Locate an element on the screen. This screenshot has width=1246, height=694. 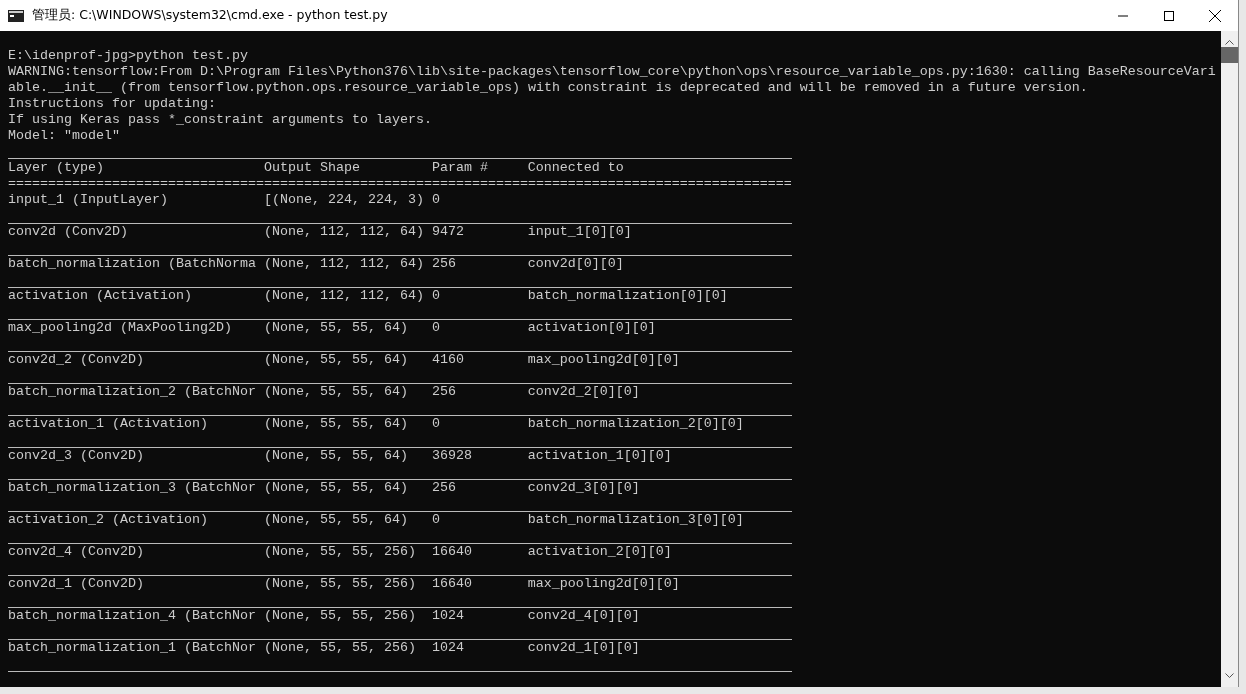
console-icon is located at coordinates (16, 15).